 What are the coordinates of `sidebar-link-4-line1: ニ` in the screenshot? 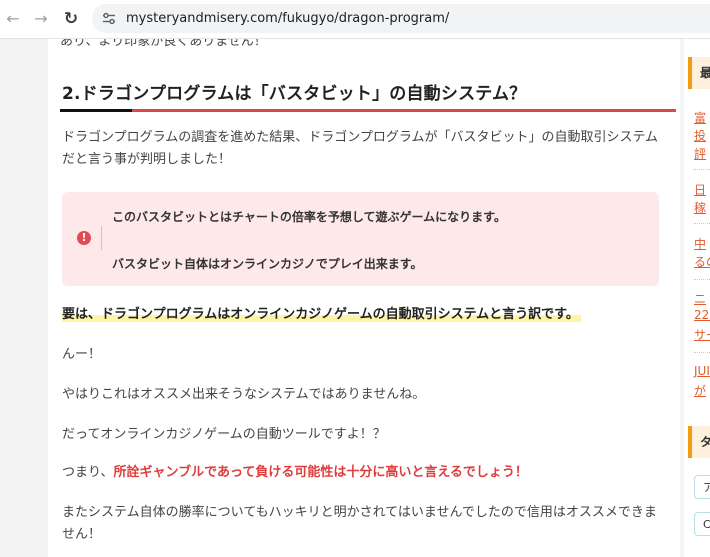 It's located at (700, 298).